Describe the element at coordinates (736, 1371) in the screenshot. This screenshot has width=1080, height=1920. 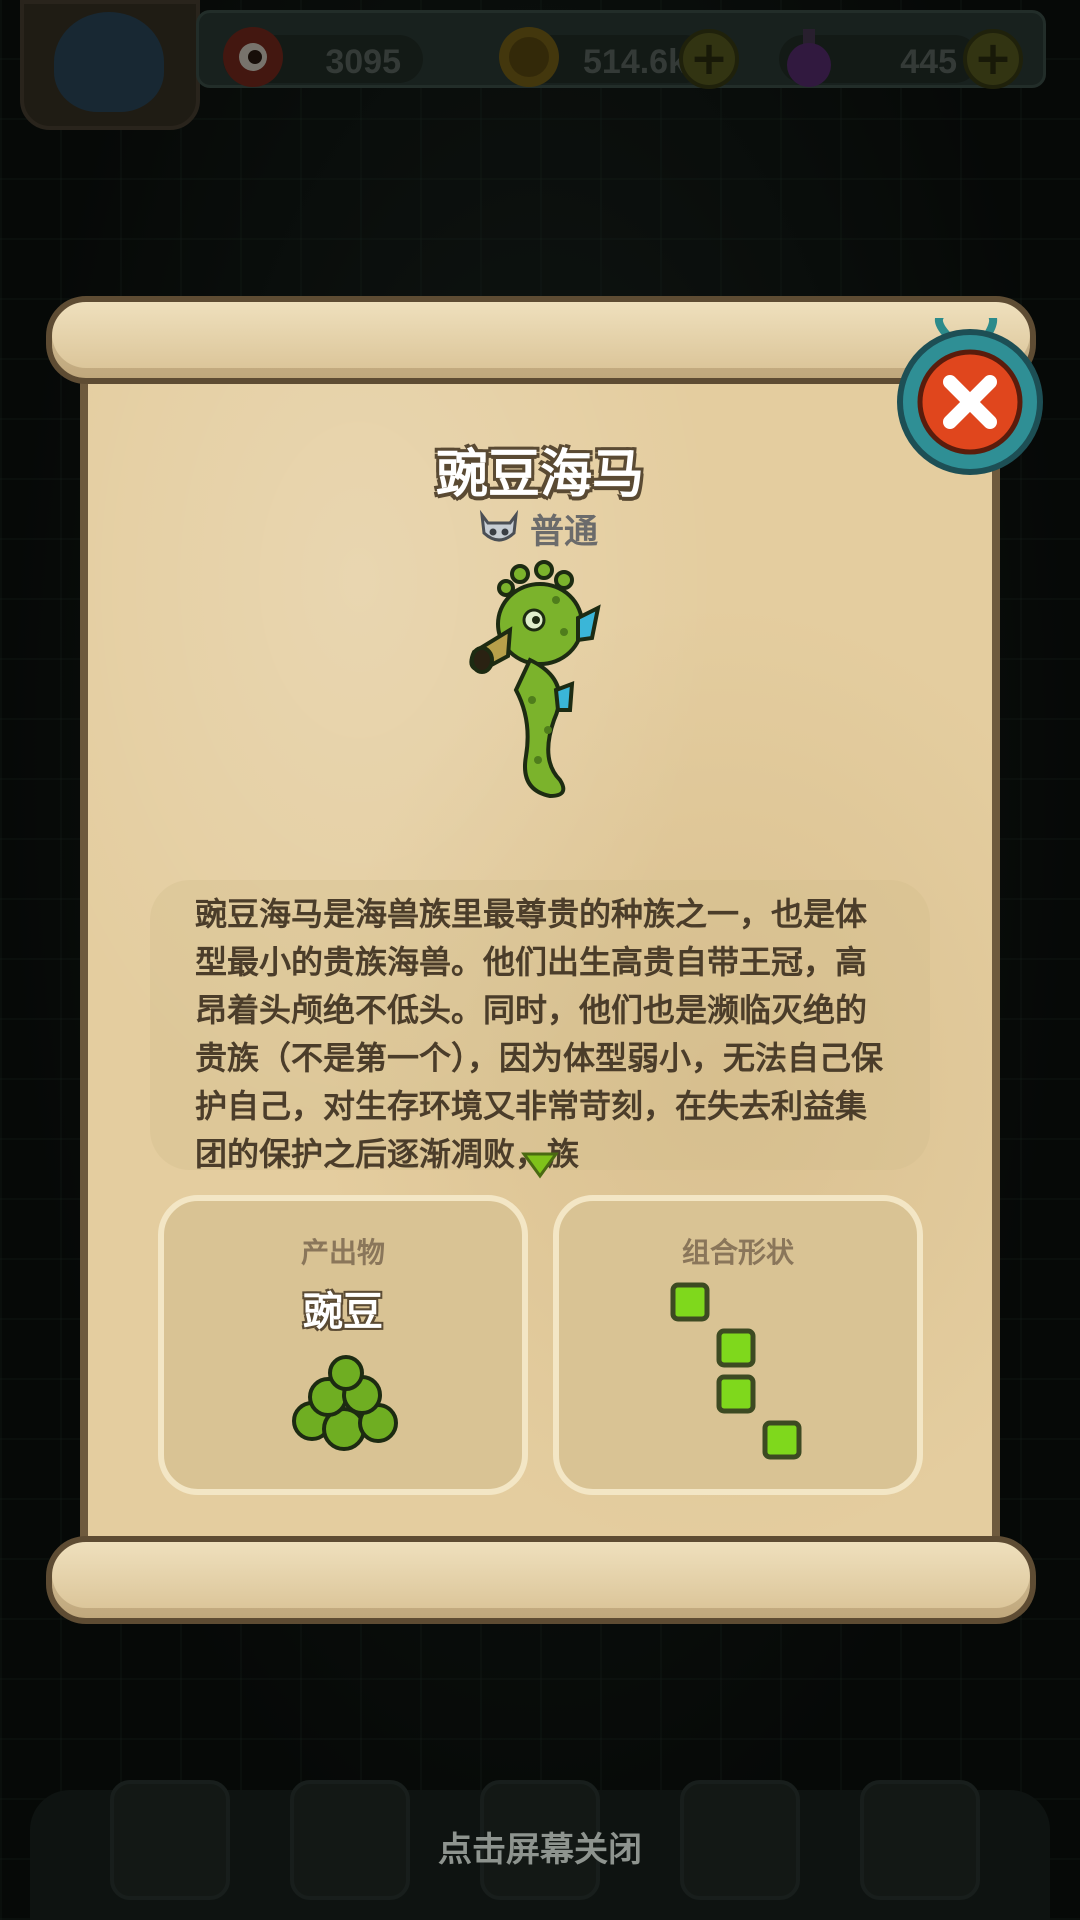
I see `combination-shape-grid` at that location.